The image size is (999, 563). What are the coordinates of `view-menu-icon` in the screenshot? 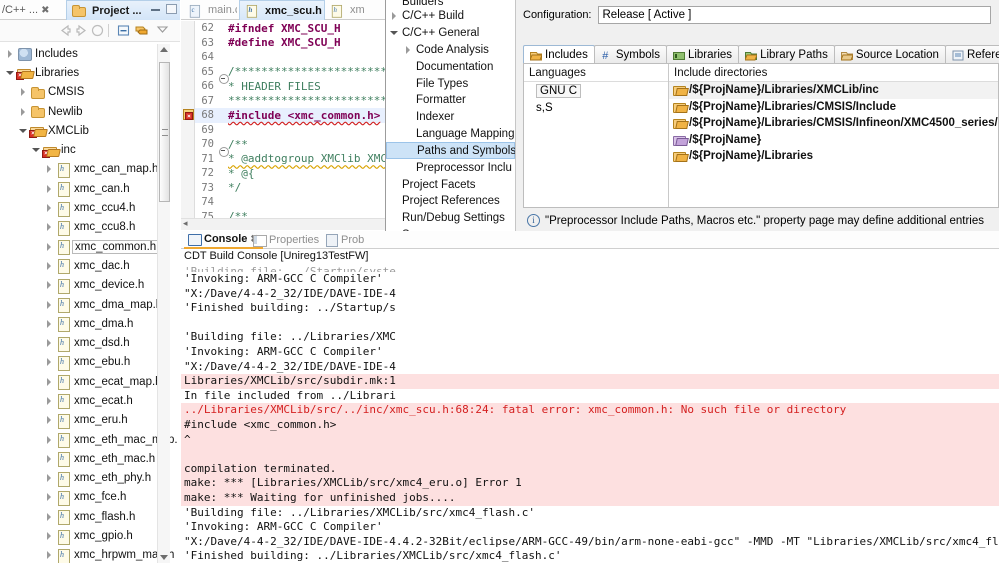 It's located at (162, 29).